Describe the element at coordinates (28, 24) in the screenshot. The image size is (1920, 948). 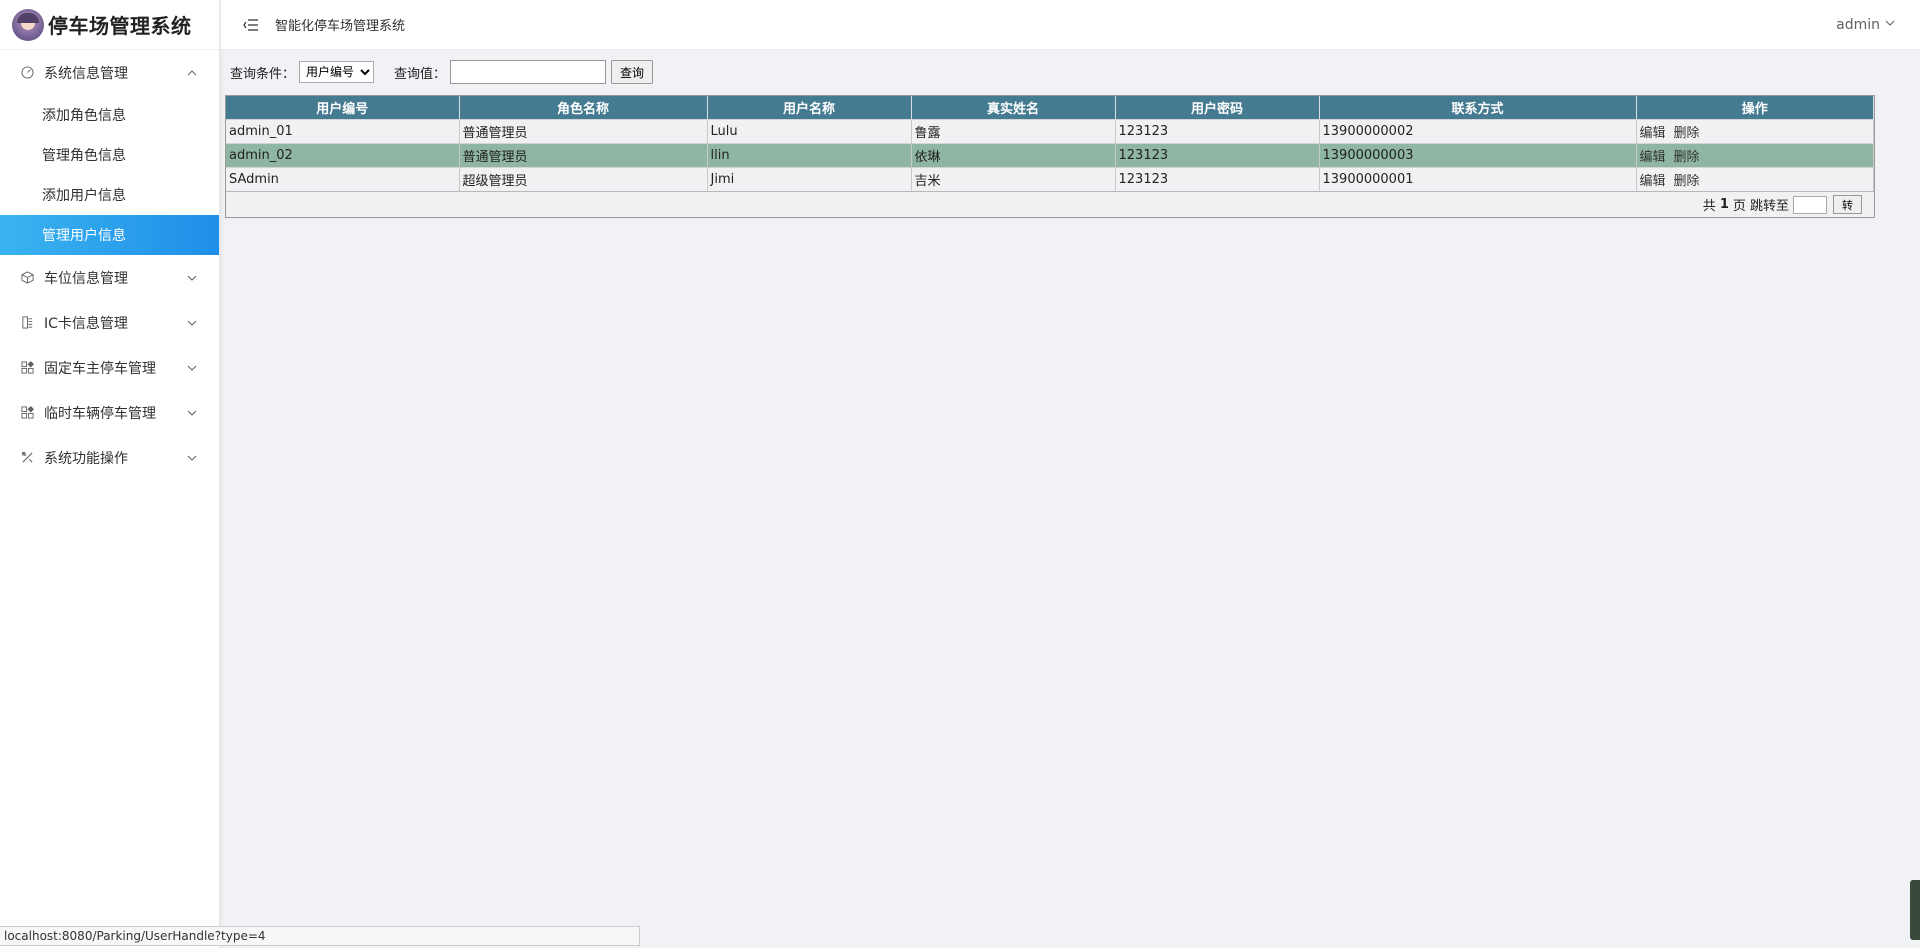
I see `logo-avatar-icon` at that location.